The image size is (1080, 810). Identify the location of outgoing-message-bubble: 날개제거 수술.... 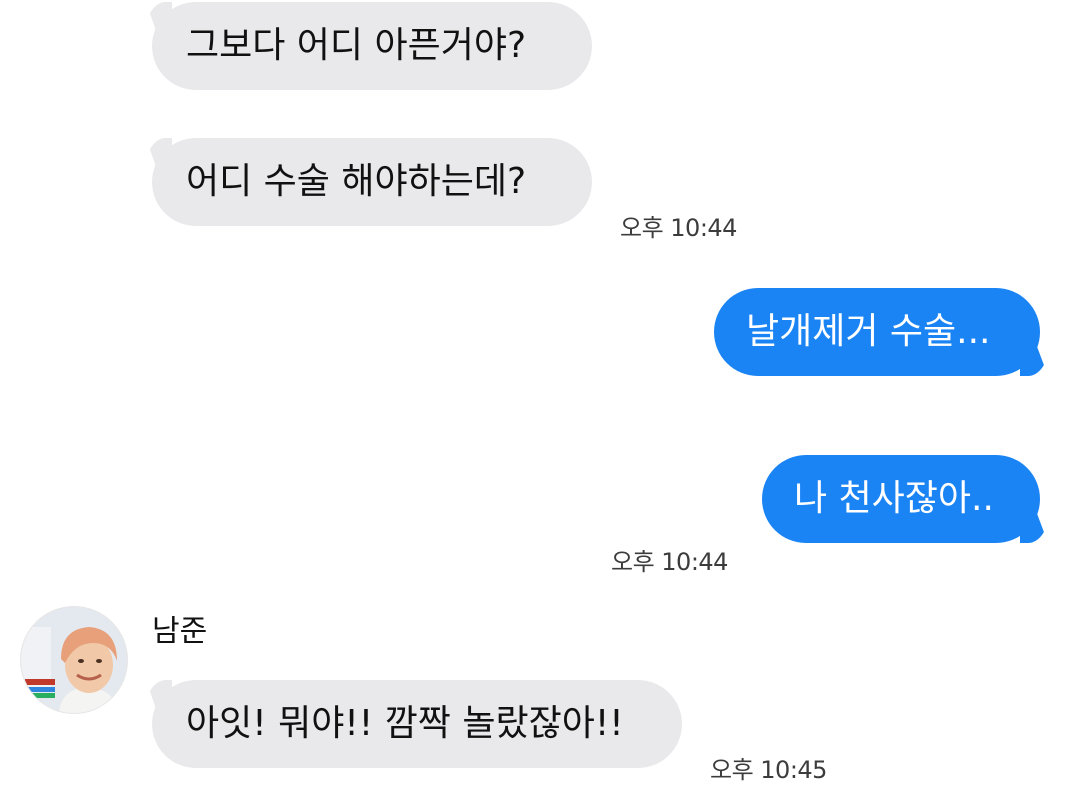
(877, 332).